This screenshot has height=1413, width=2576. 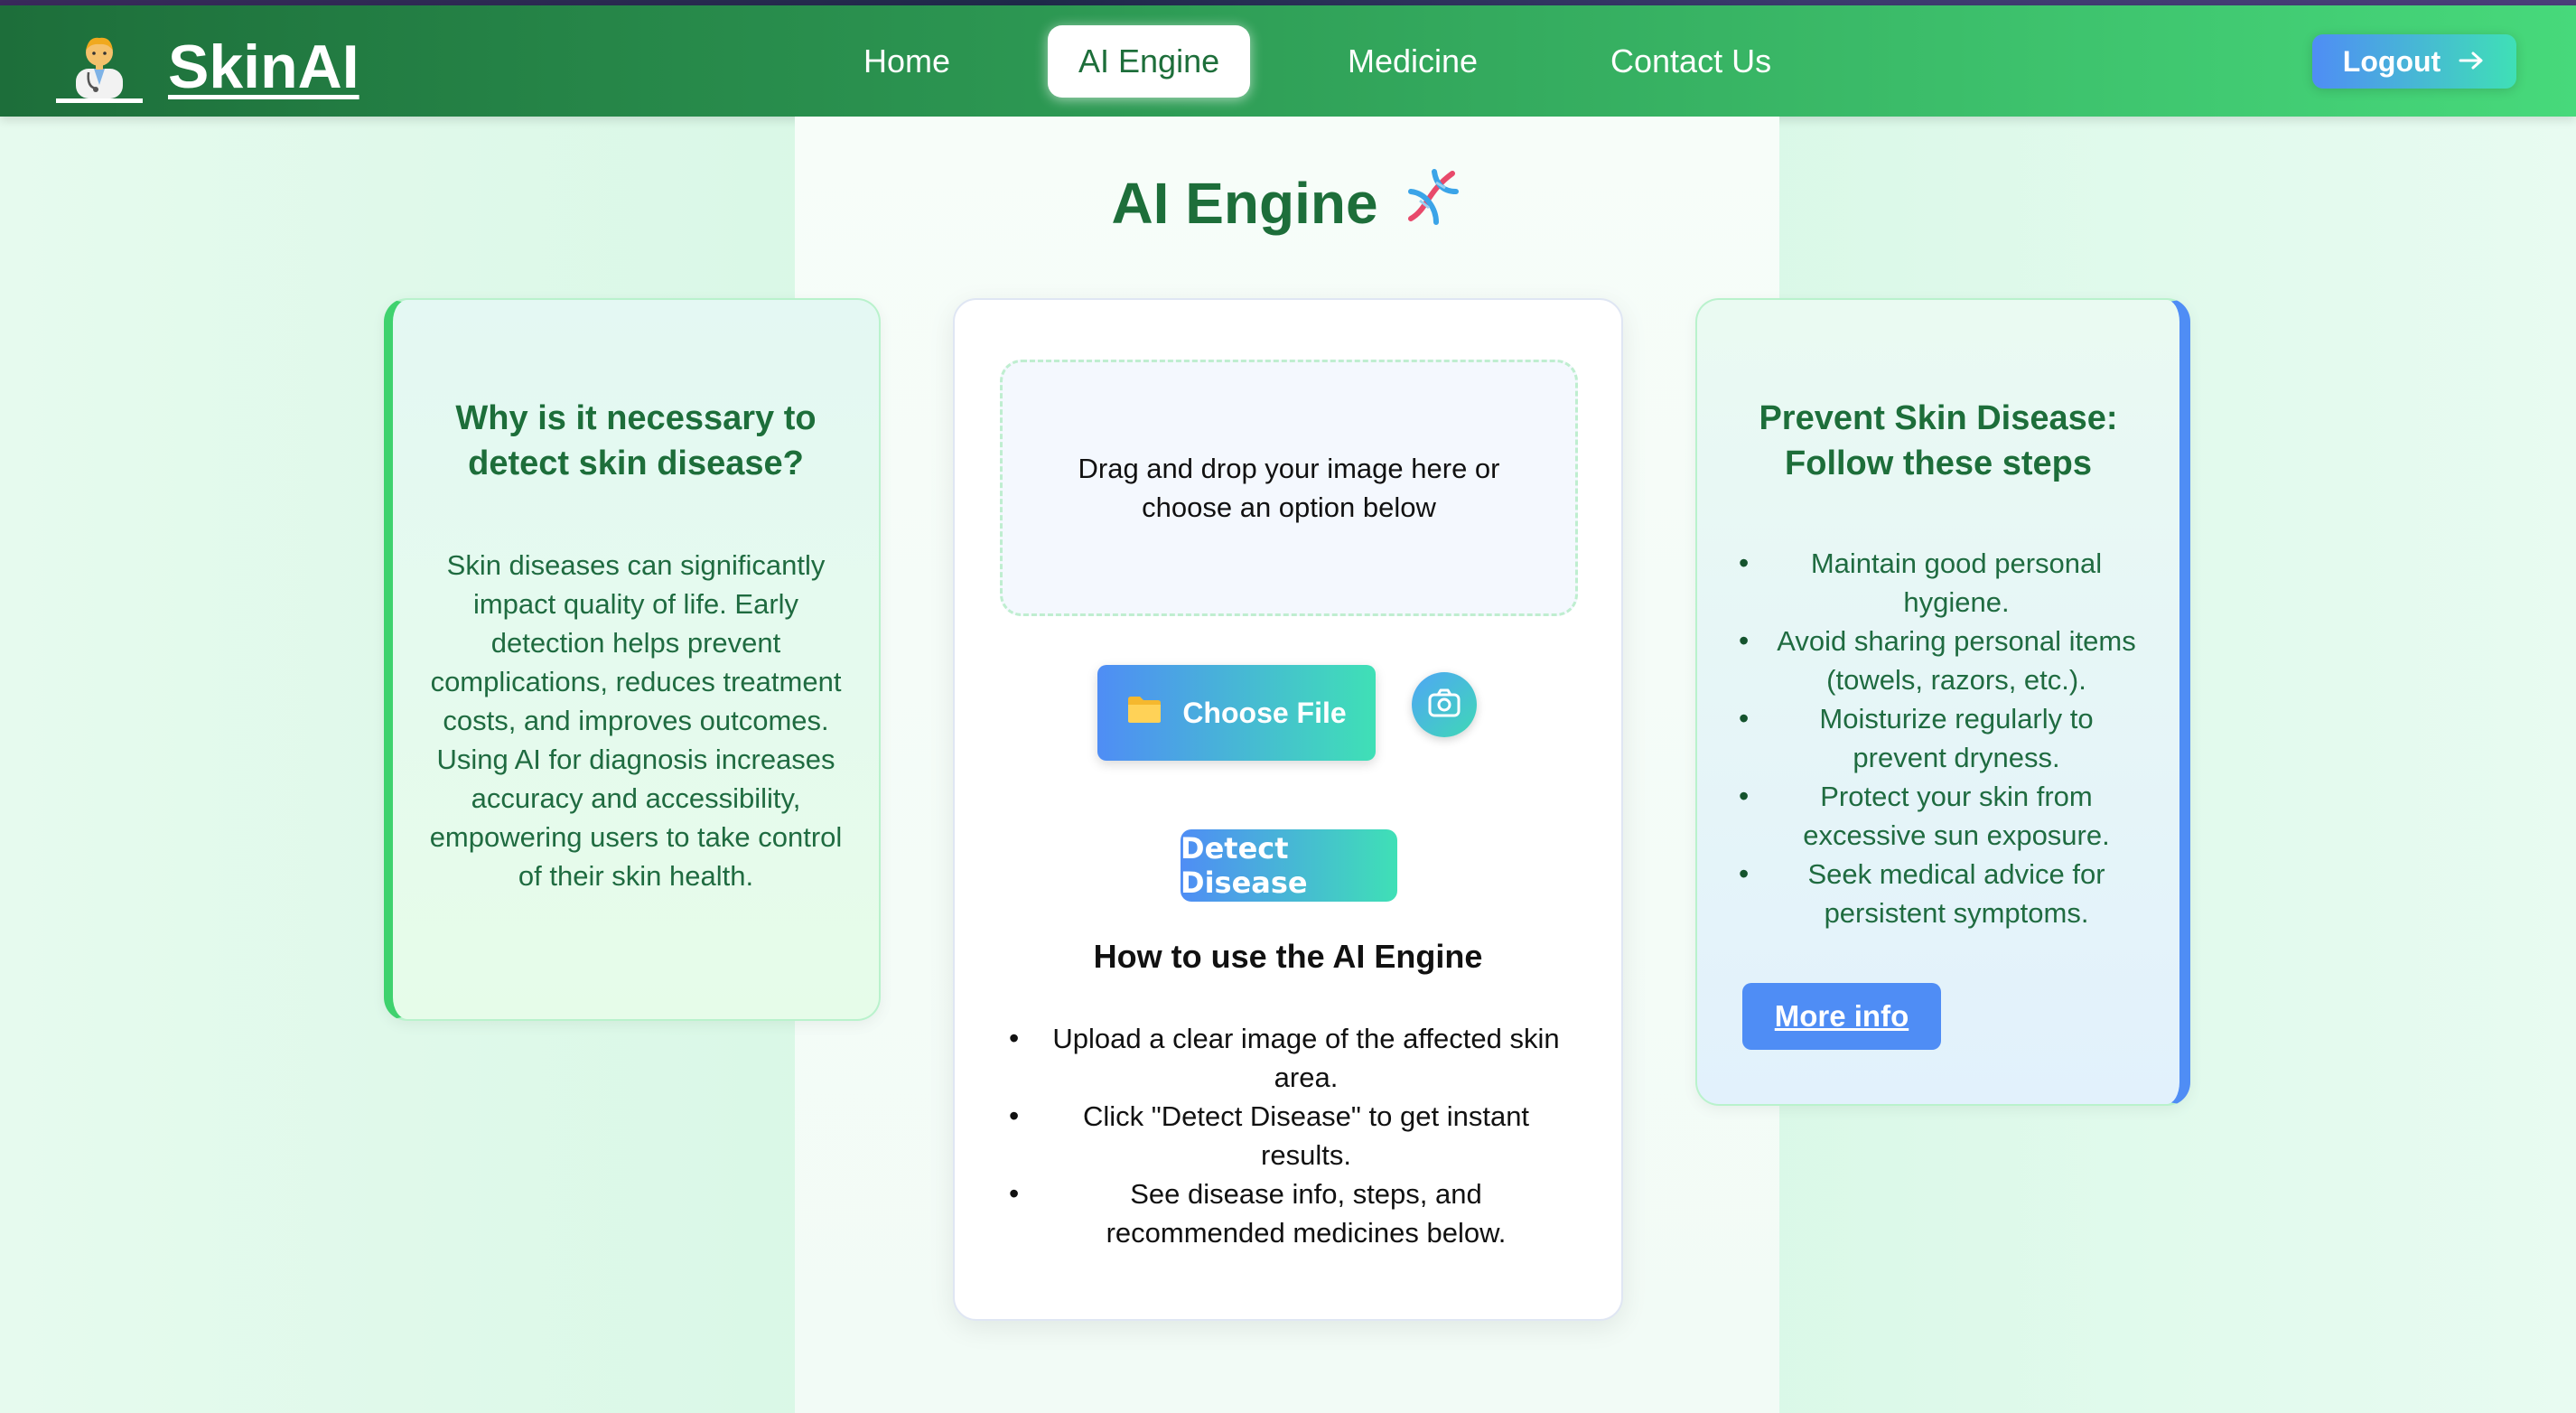 What do you see at coordinates (1412, 62) in the screenshot?
I see `nav-medicine: Medicine` at bounding box center [1412, 62].